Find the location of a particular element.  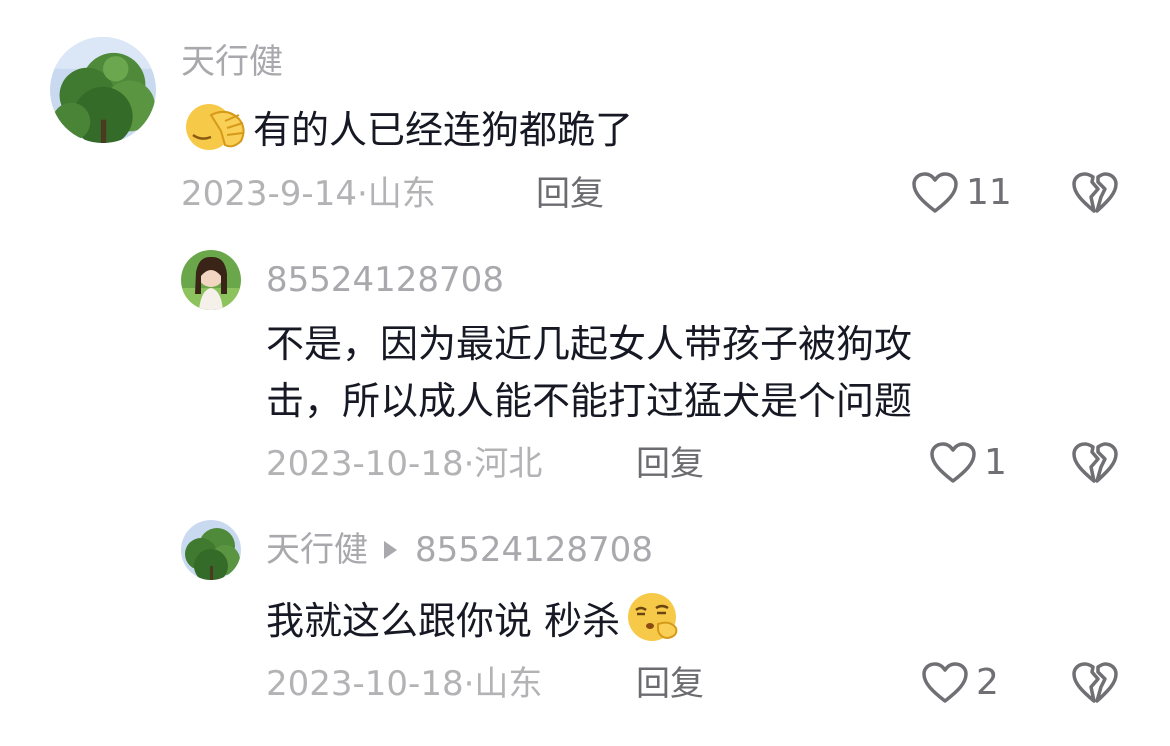

comment-text: 我就这么跟你说 秒杀 is located at coordinates (475, 619).